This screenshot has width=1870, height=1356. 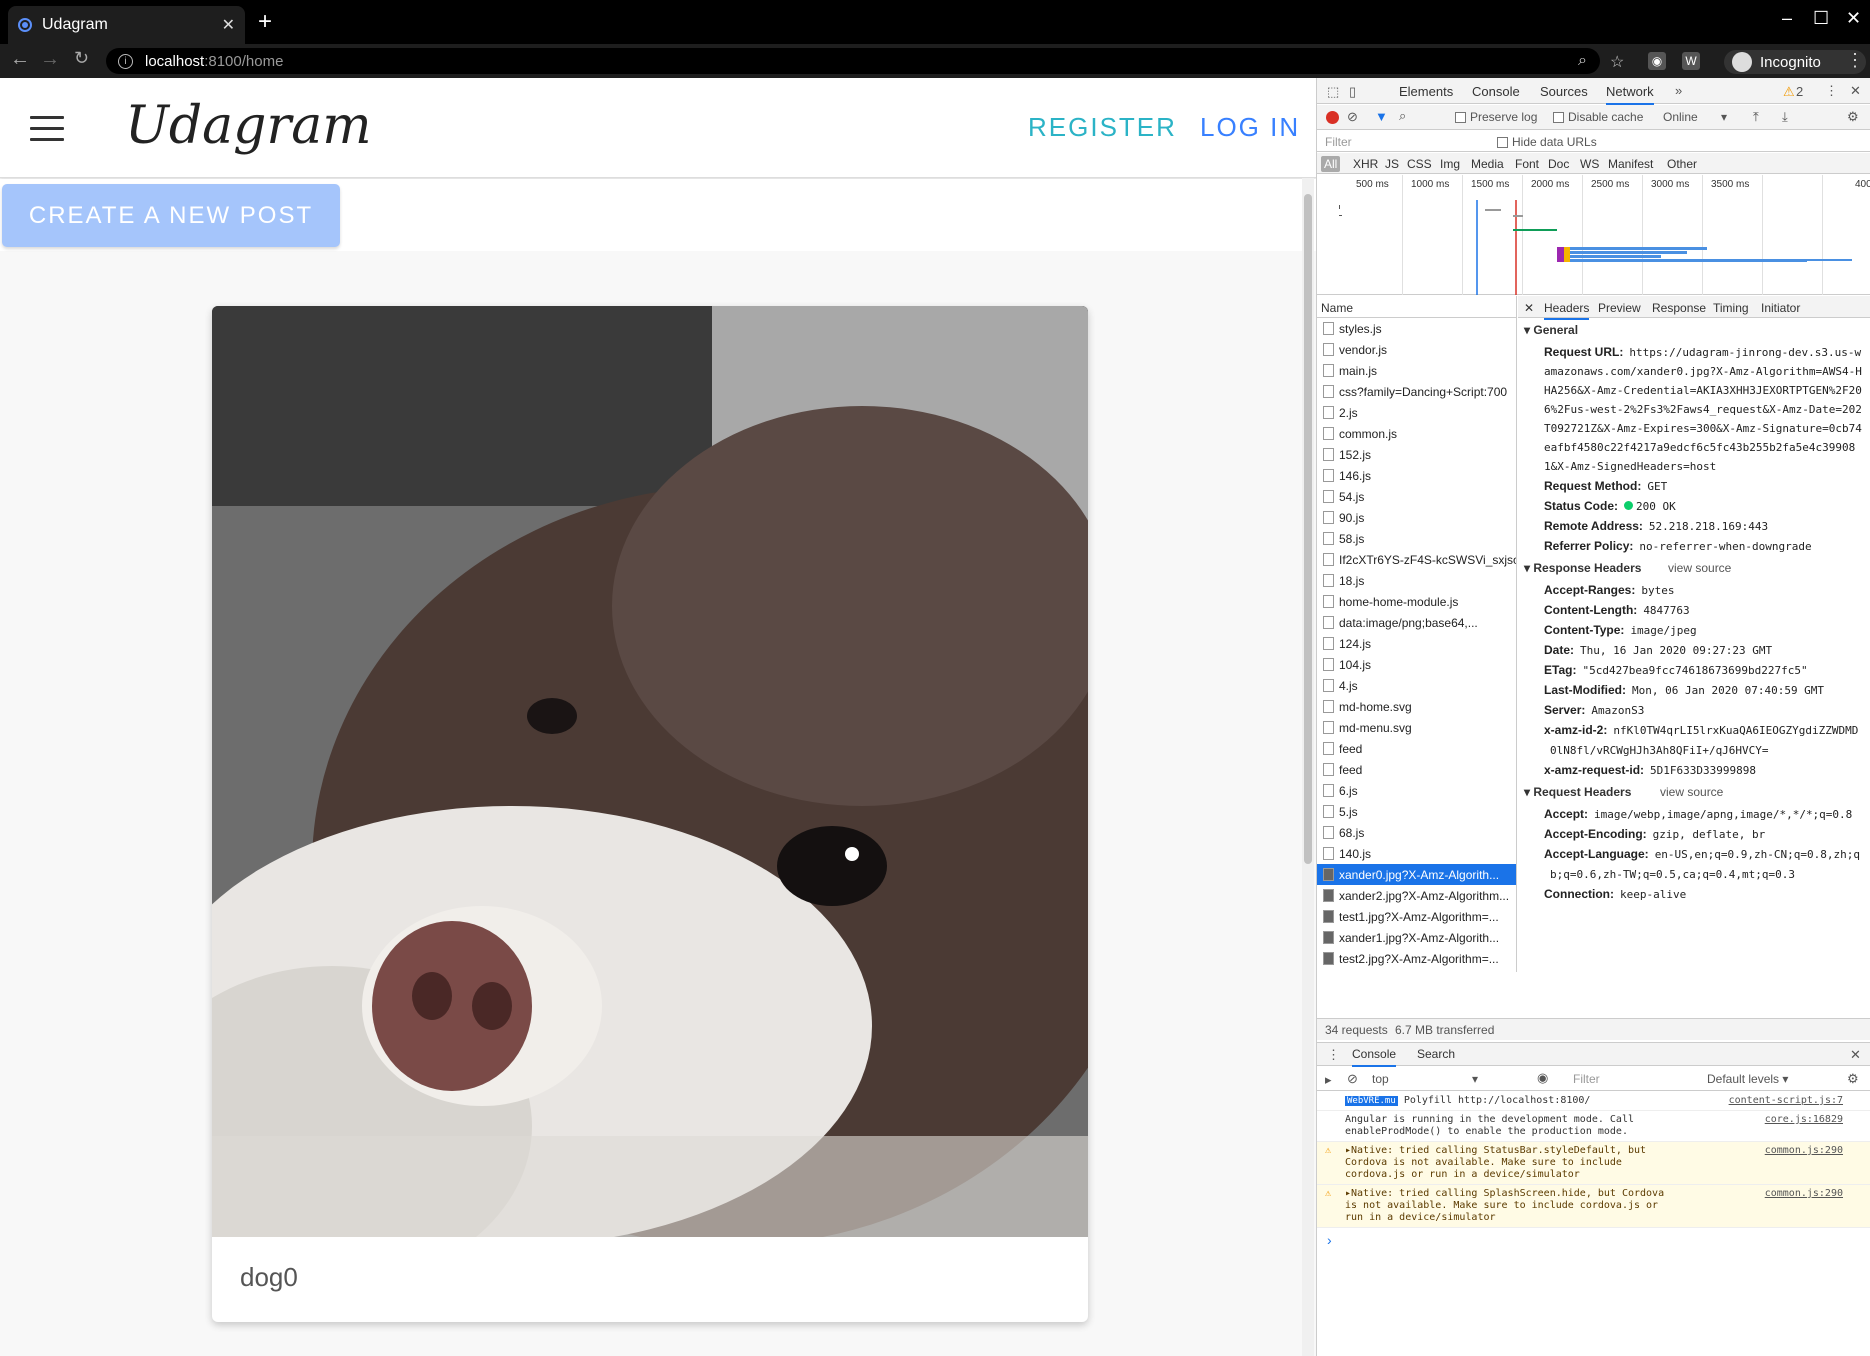 I want to click on browser-tab: Udagram ✕, so click(x=126, y=25).